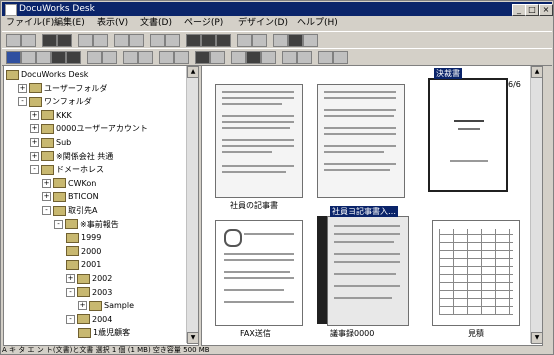  What do you see at coordinates (71, 156) in the screenshot?
I see `tree-affiliates: + ※関係会社 共通` at bounding box center [71, 156].